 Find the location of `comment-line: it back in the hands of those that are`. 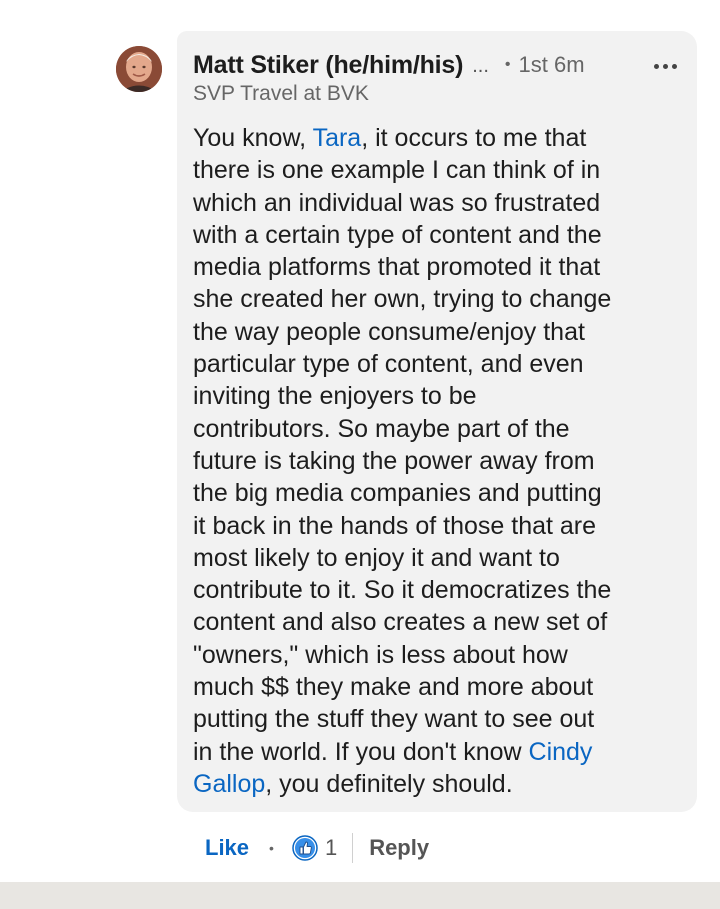

comment-line: it back in the hands of those that are is located at coordinates (440, 526).